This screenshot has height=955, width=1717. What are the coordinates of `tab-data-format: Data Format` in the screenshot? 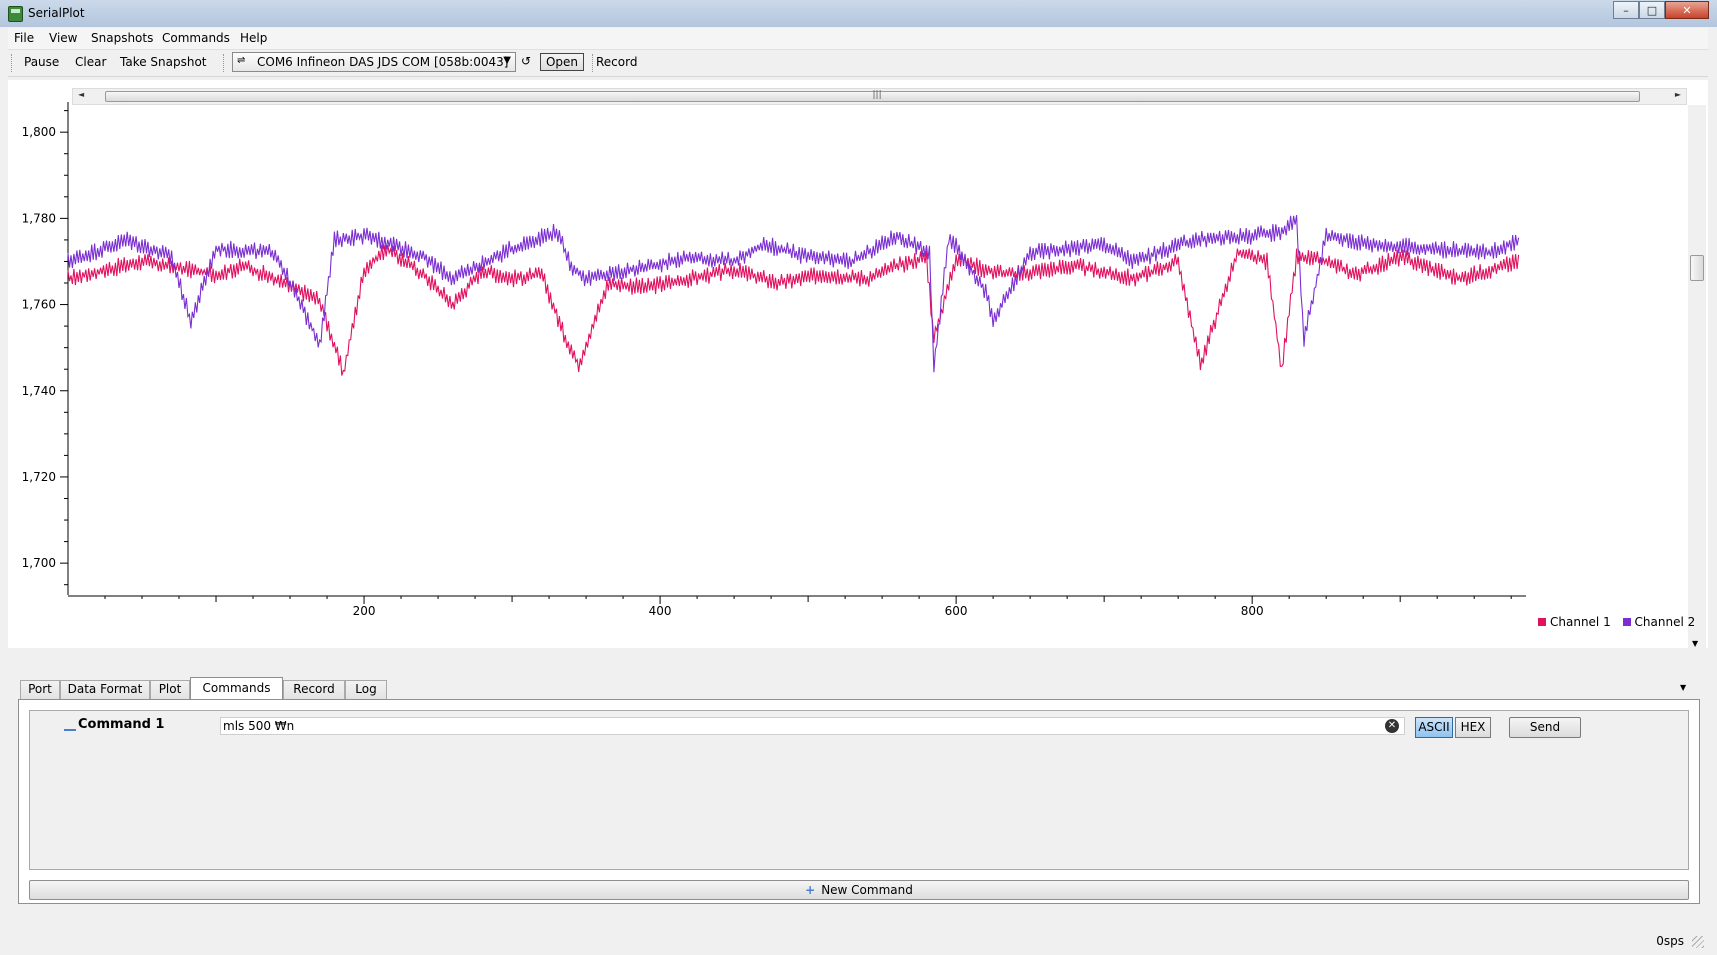 It's located at (105, 689).